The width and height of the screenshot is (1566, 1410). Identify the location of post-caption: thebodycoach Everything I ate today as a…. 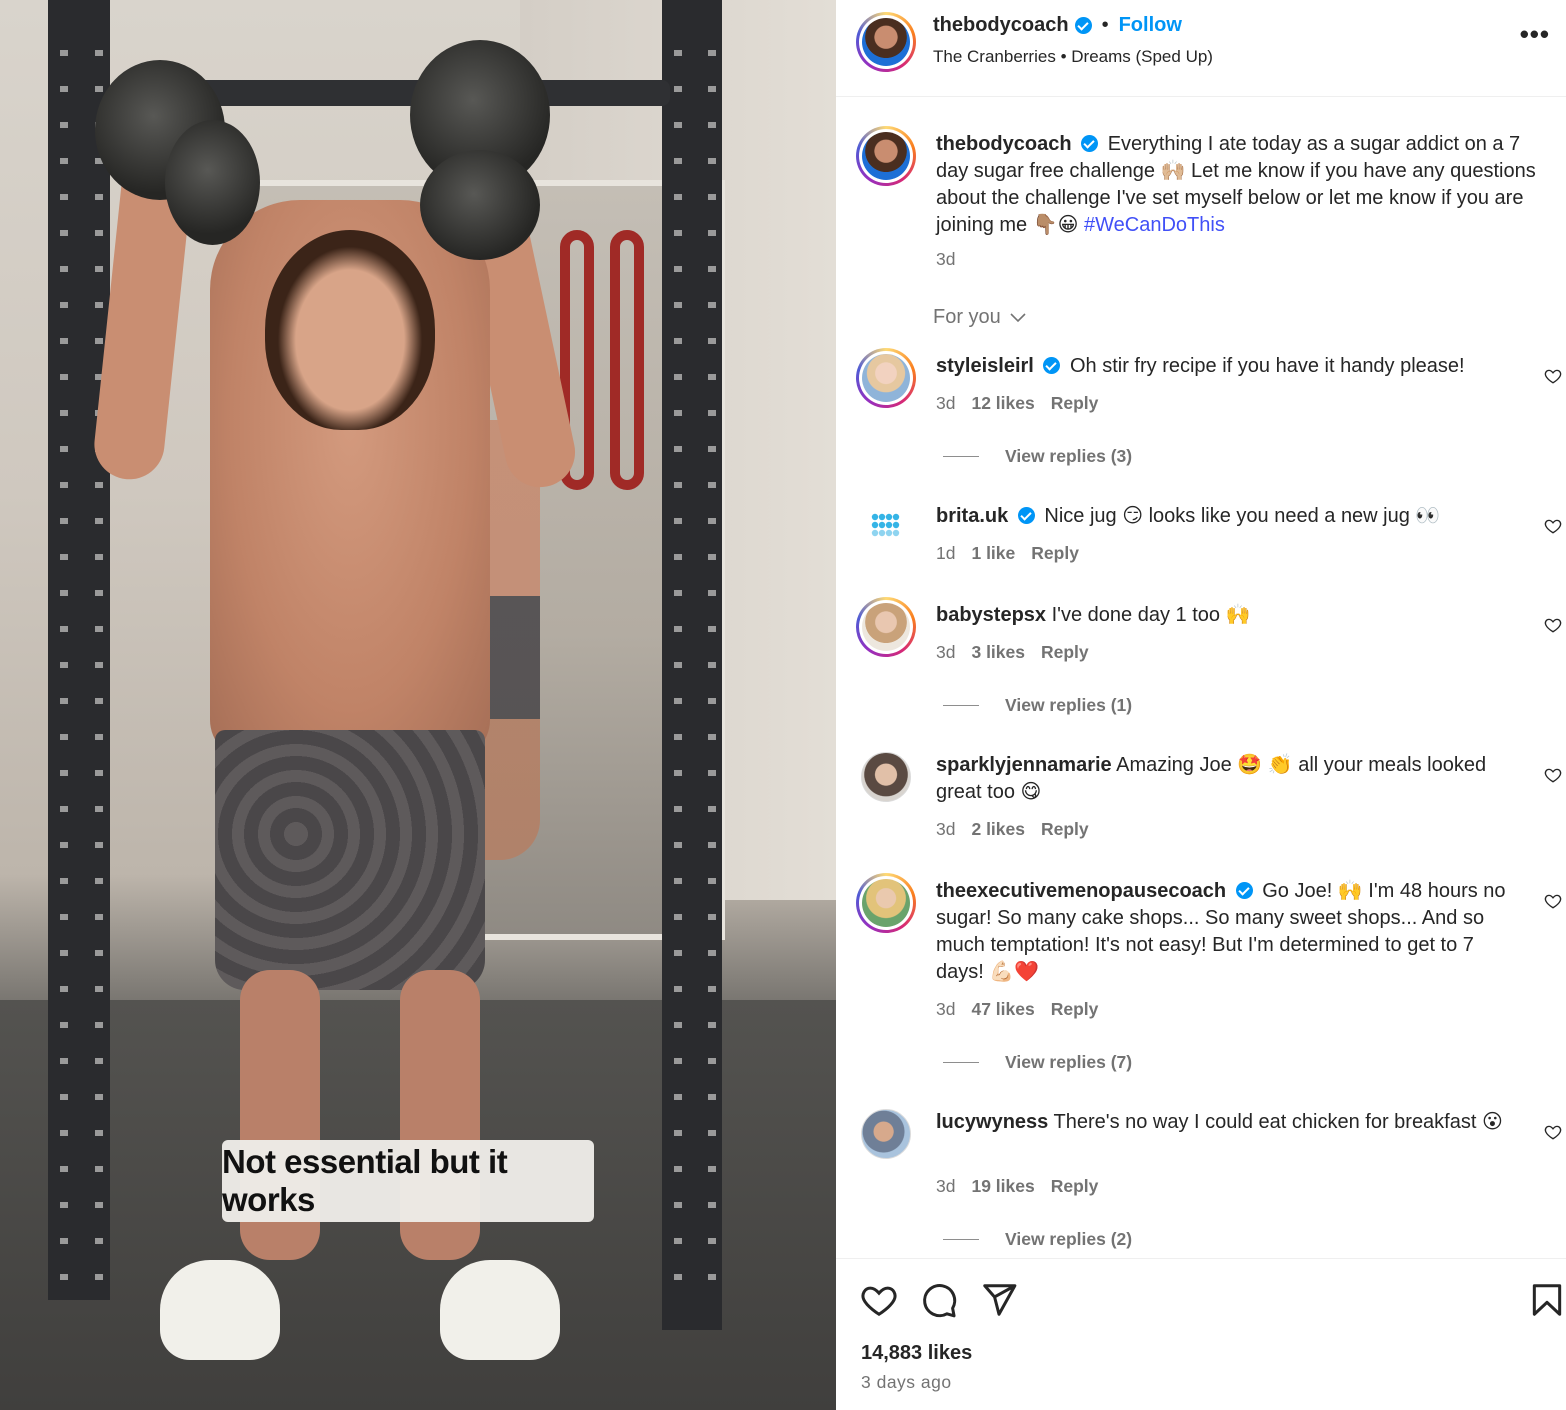
(1236, 185).